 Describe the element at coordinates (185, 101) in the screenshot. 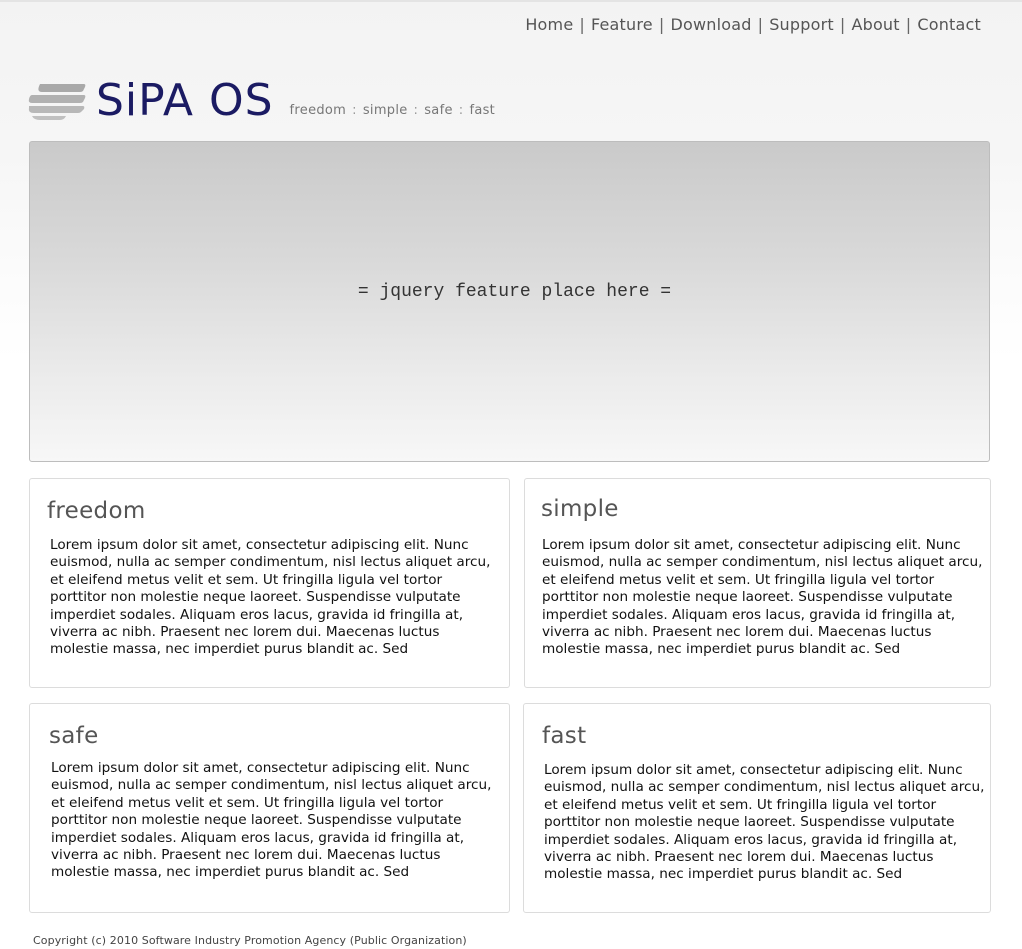

I see `brand-name: SiPA OS` at that location.